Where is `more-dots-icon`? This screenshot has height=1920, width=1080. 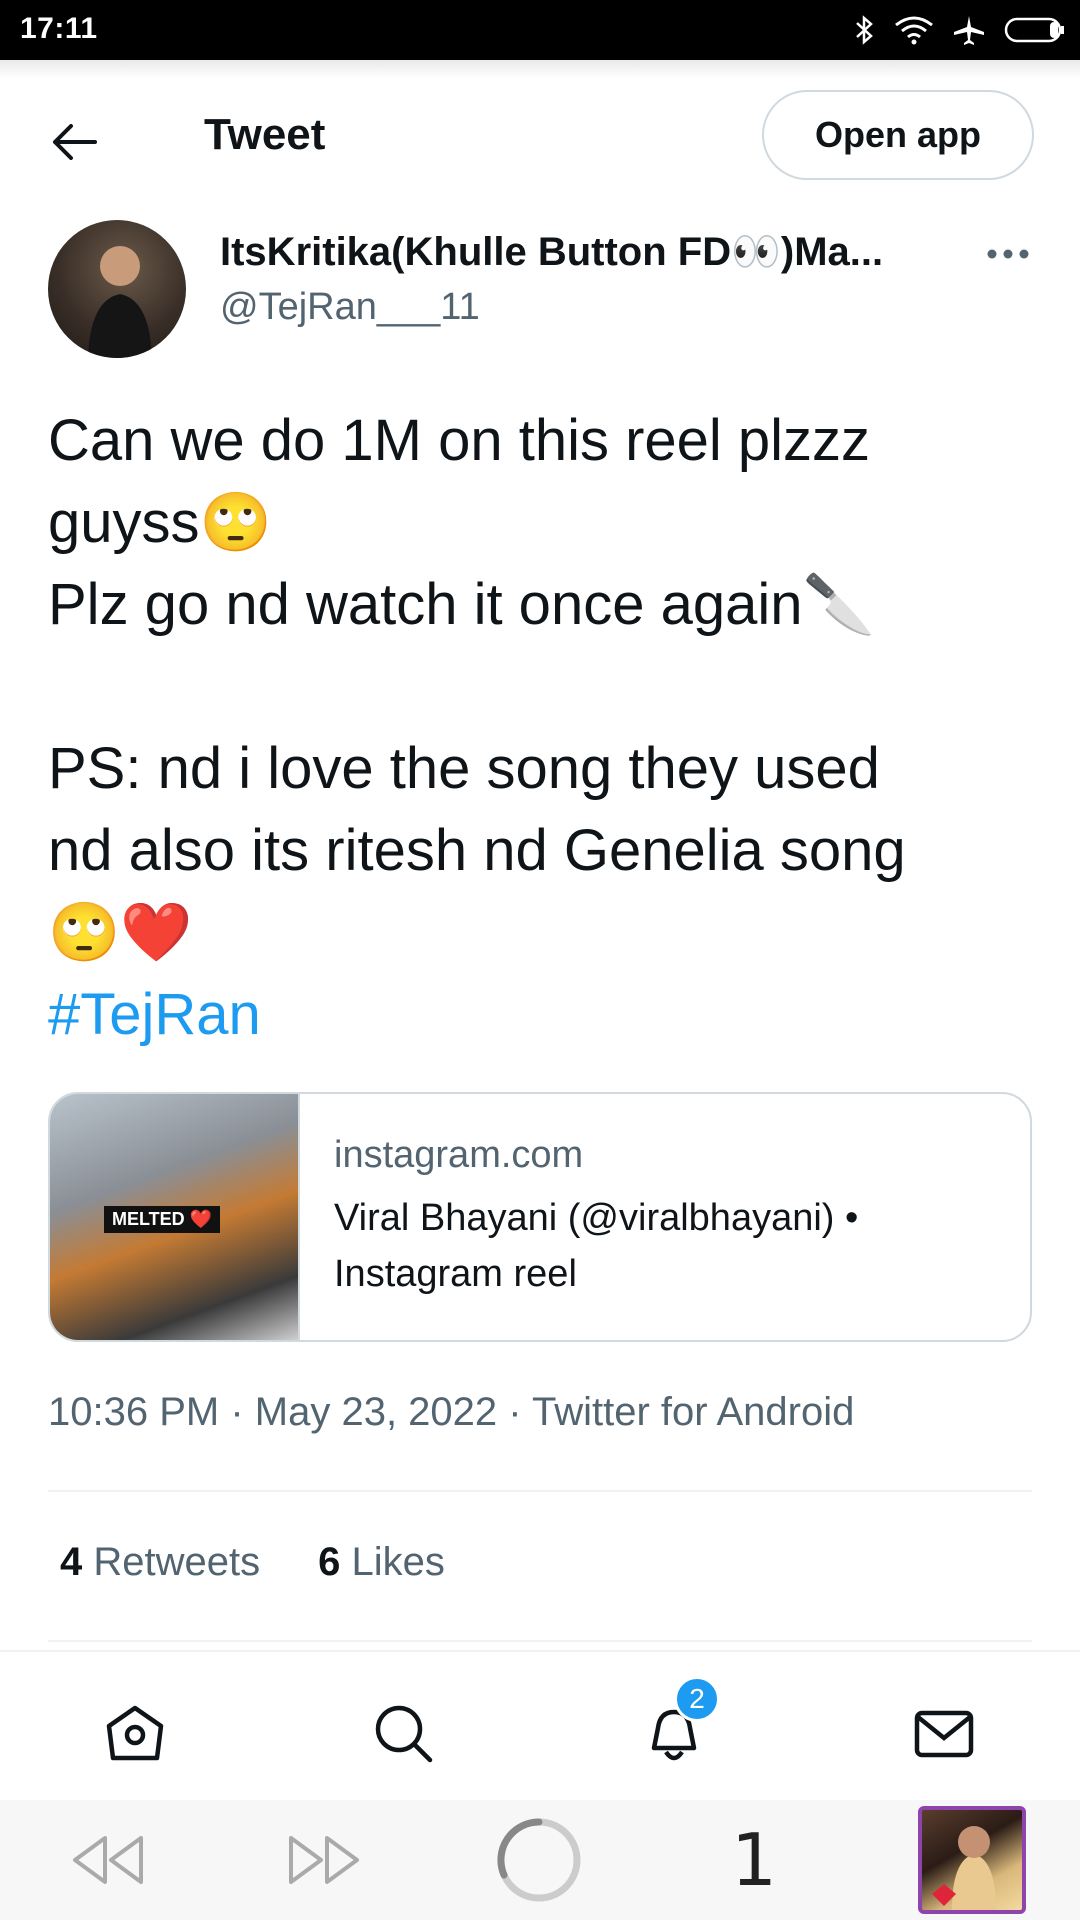 more-dots-icon is located at coordinates (1008, 254).